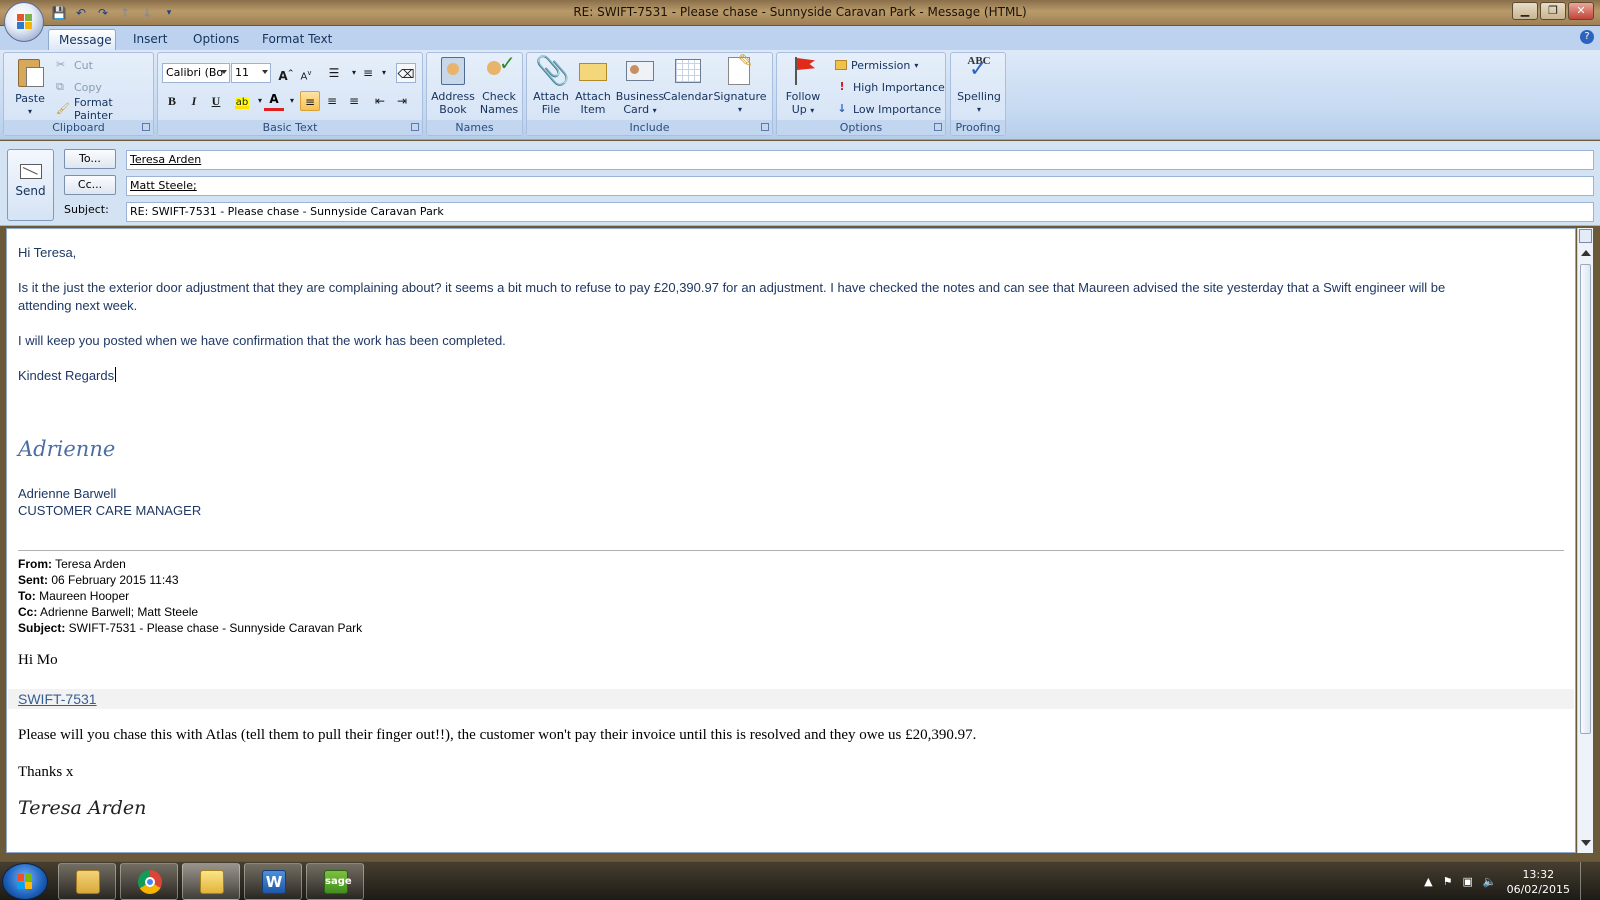 The image size is (1600, 900). Describe the element at coordinates (979, 85) in the screenshot. I see `spelling-button: ABC ✓ Spelling ▾` at that location.